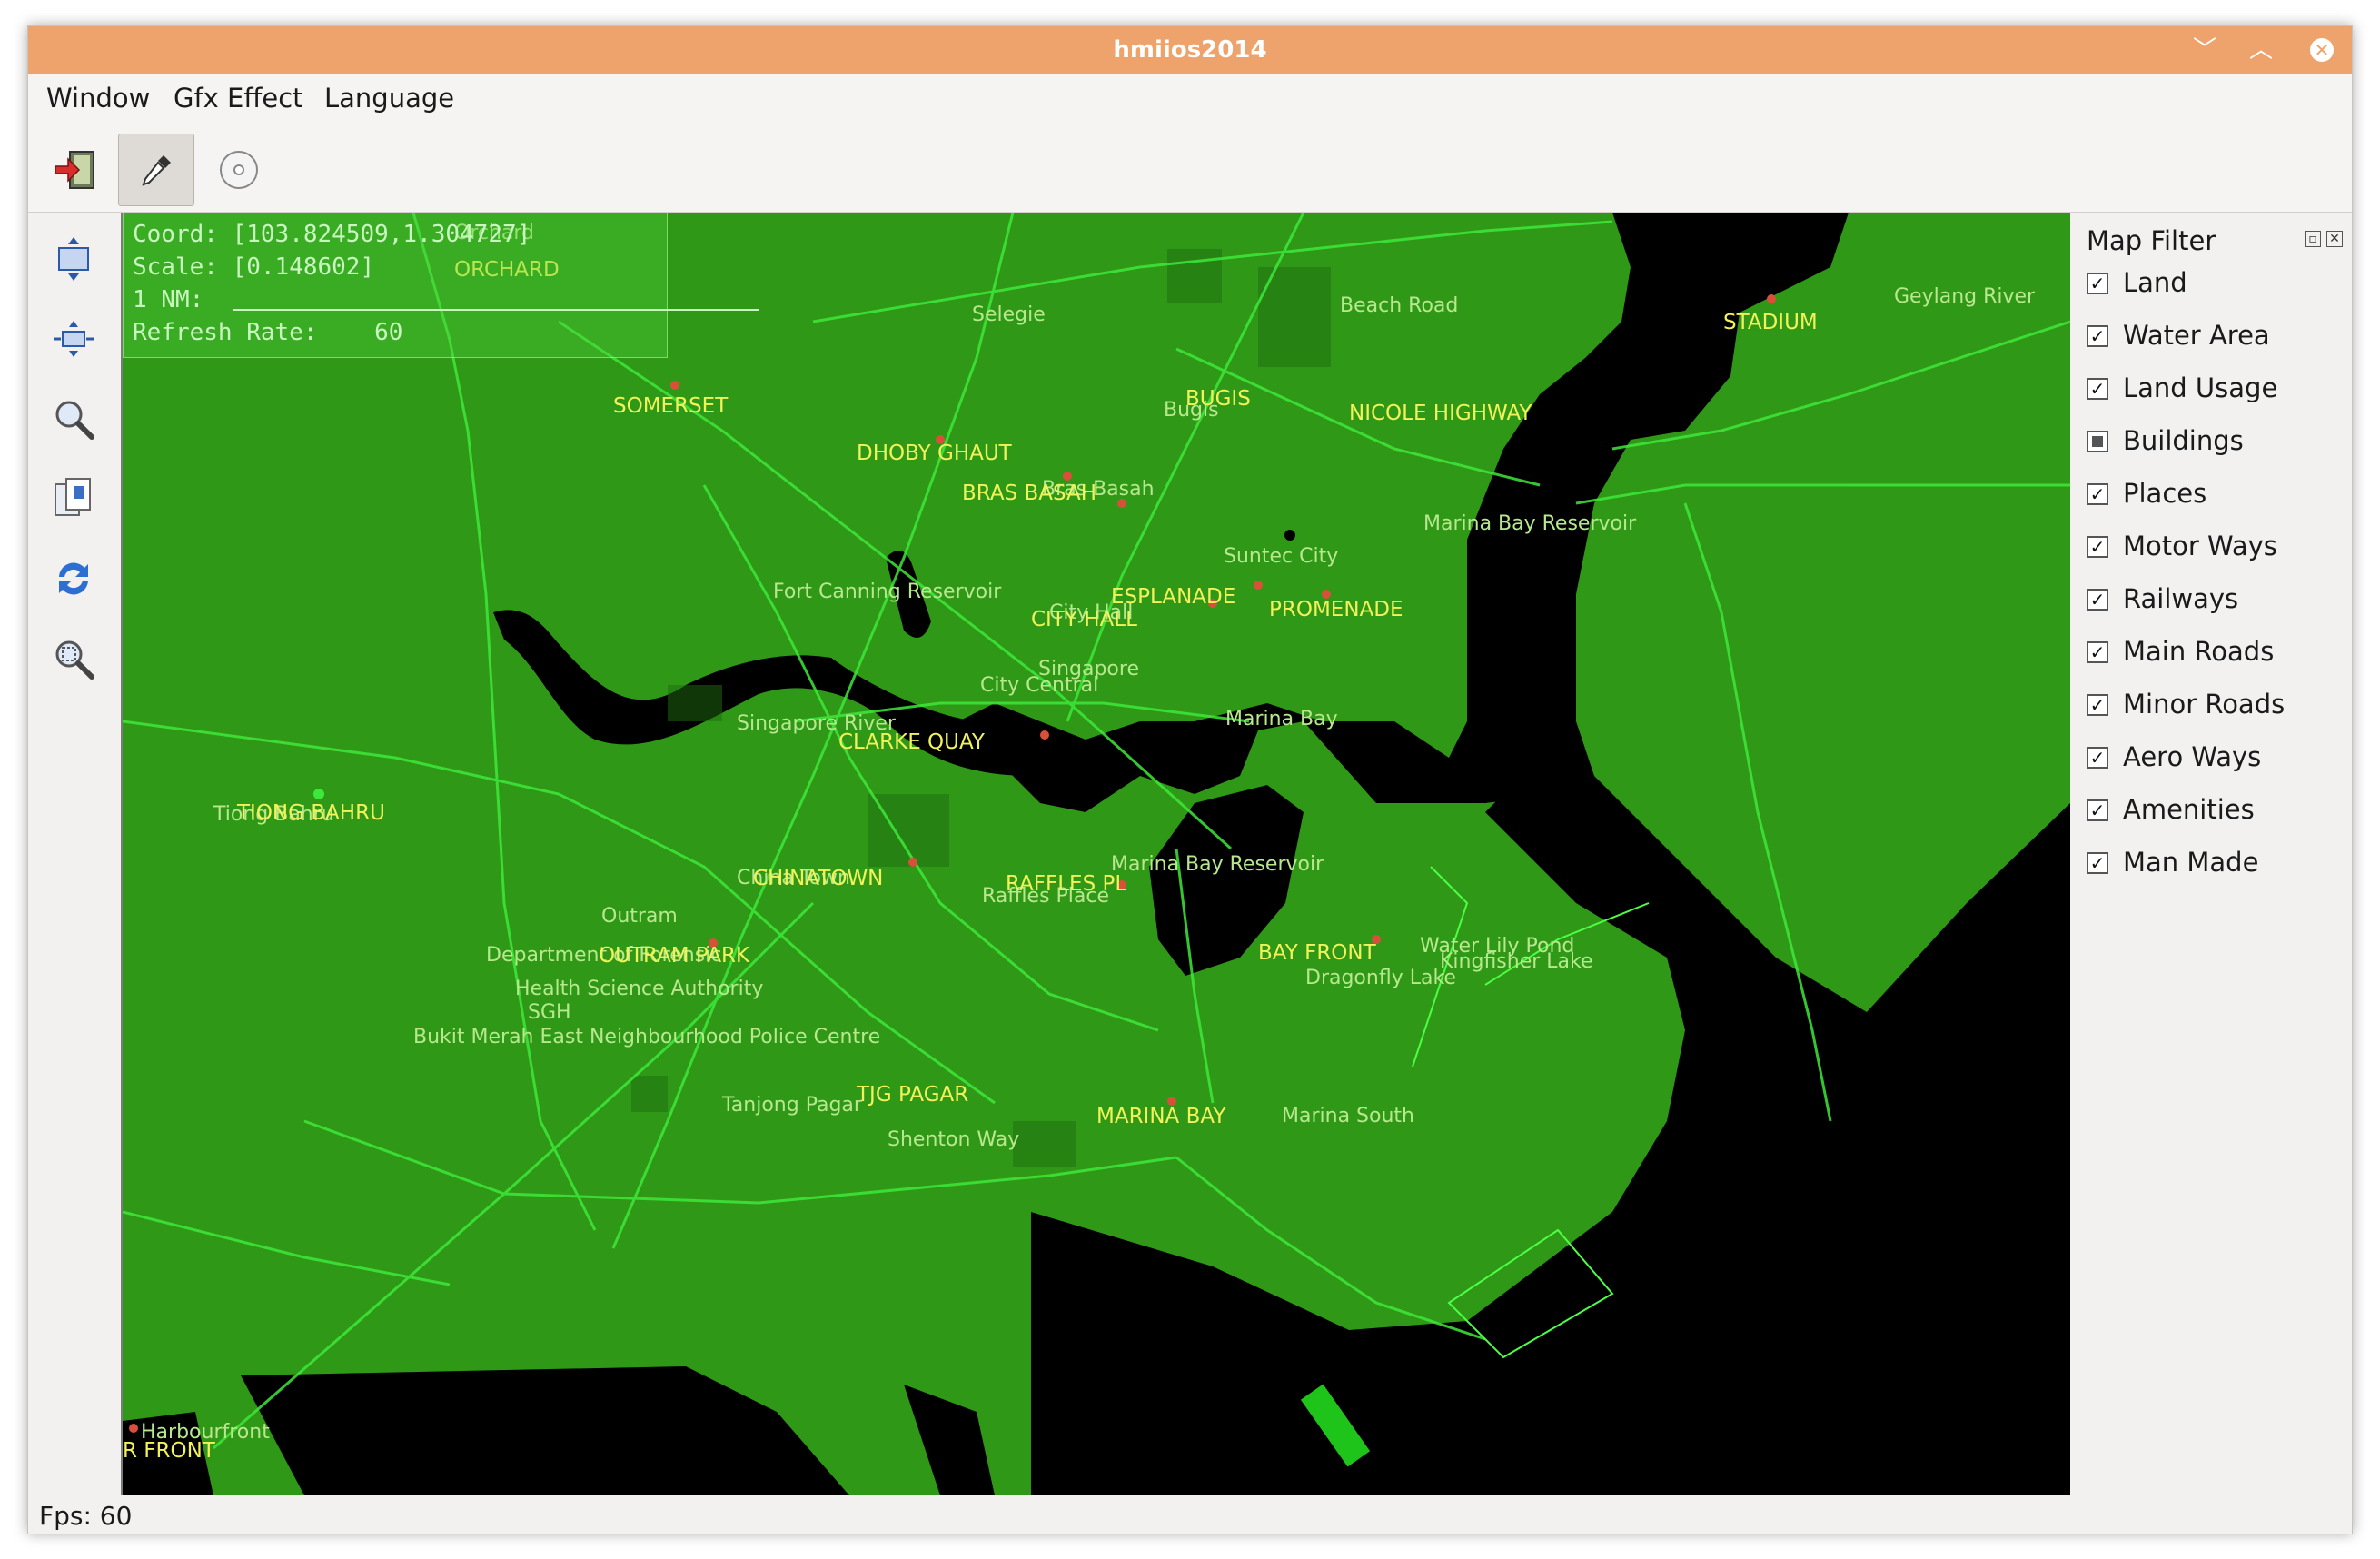 This screenshot has width=2380, height=1559. What do you see at coordinates (934, 453) in the screenshot?
I see `station-label: DHOBY GHAUT` at bounding box center [934, 453].